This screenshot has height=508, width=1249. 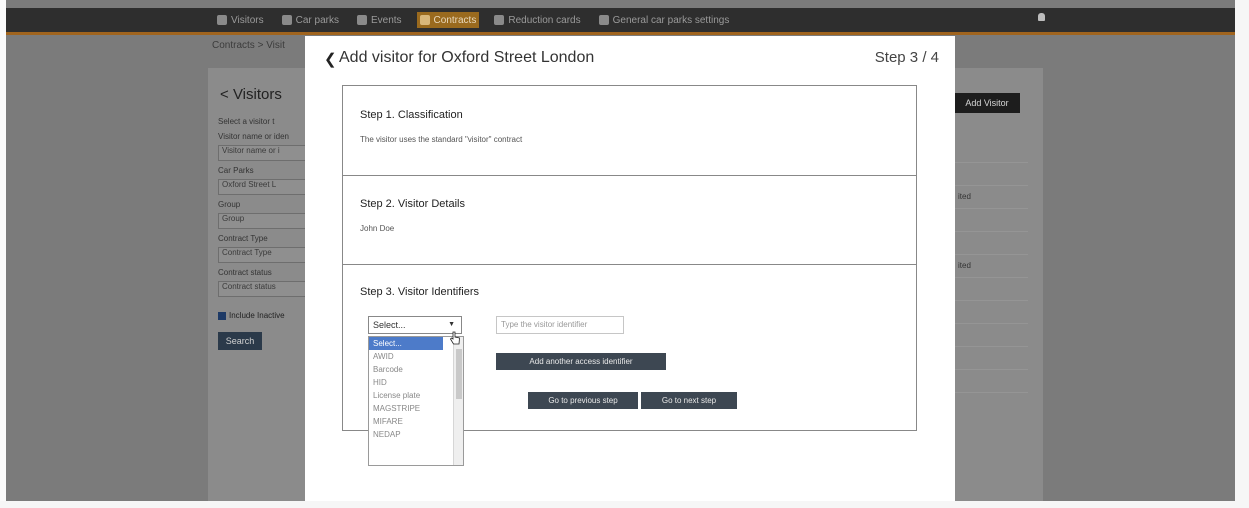 I want to click on nav-events: Events, so click(x=379, y=20).